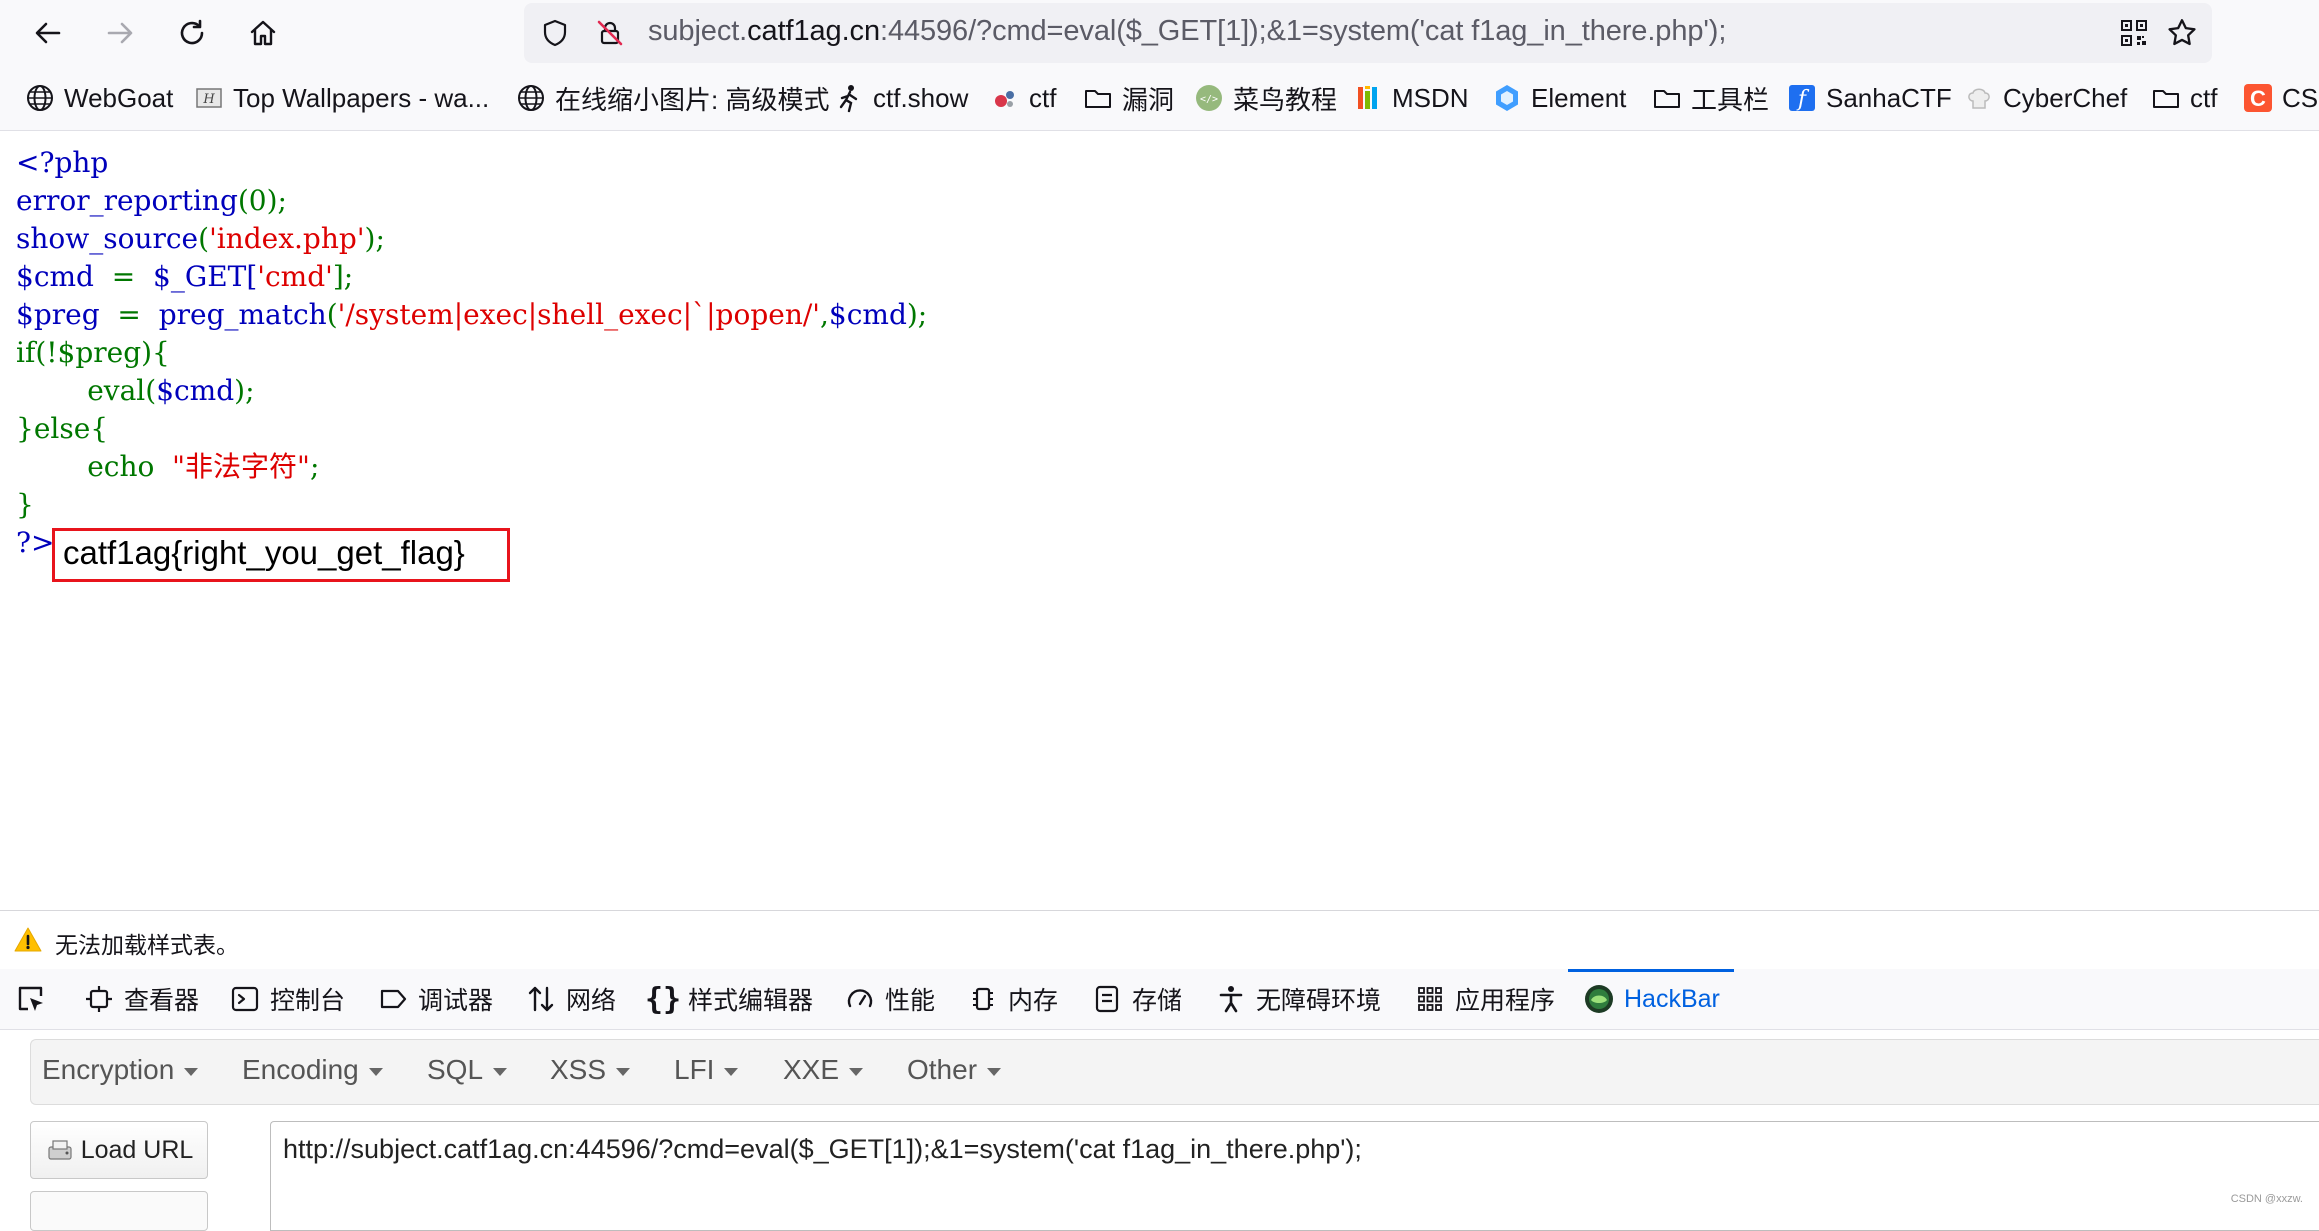 The image size is (2319, 1231). What do you see at coordinates (1410, 98) in the screenshot?
I see `bookmark-msdn: MSDN` at bounding box center [1410, 98].